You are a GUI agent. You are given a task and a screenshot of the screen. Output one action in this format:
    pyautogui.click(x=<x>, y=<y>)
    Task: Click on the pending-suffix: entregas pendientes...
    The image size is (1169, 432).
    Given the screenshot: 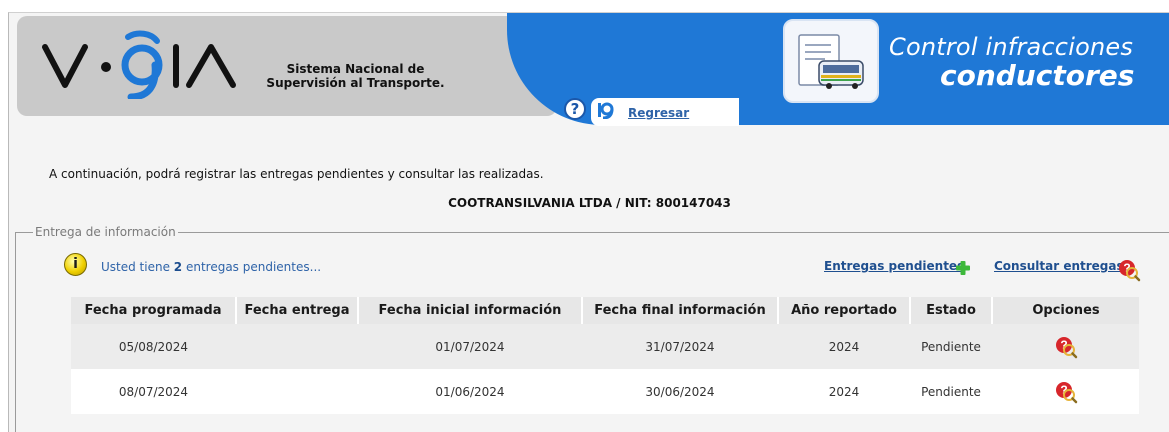 What is the action you would take?
    pyautogui.click(x=252, y=267)
    